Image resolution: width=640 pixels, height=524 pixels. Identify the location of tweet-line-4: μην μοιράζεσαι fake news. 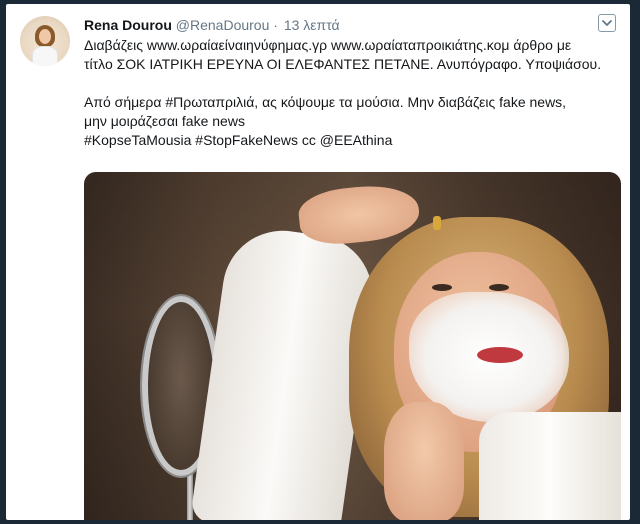
(164, 121).